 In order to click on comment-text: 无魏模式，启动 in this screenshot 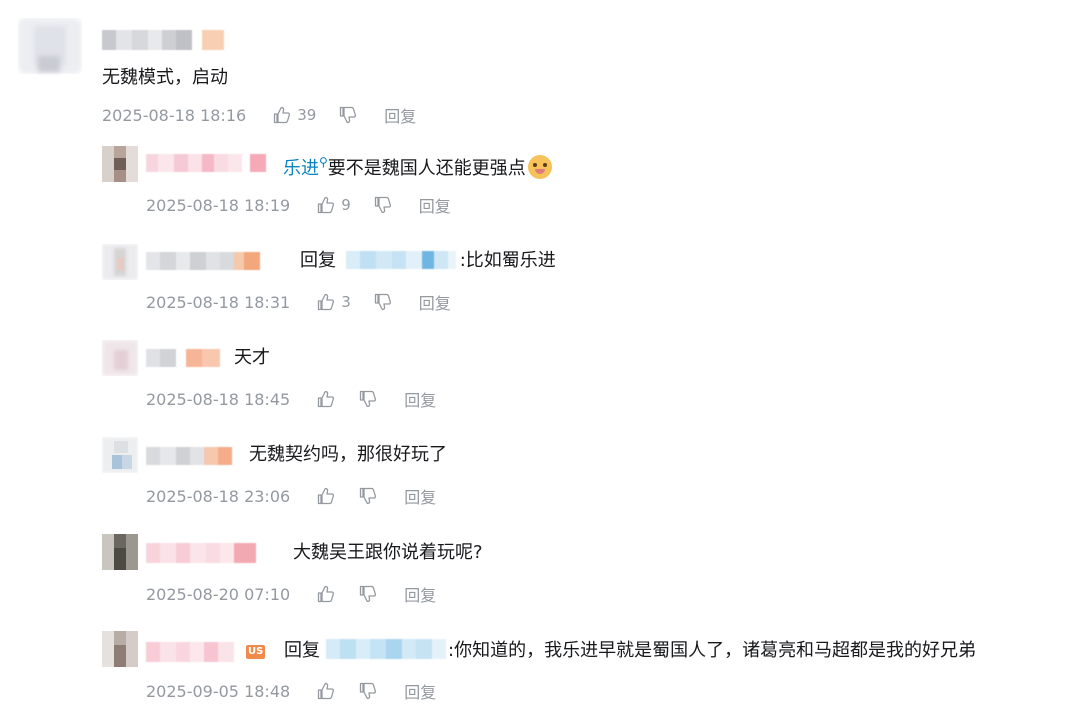, I will do `click(165, 77)`.